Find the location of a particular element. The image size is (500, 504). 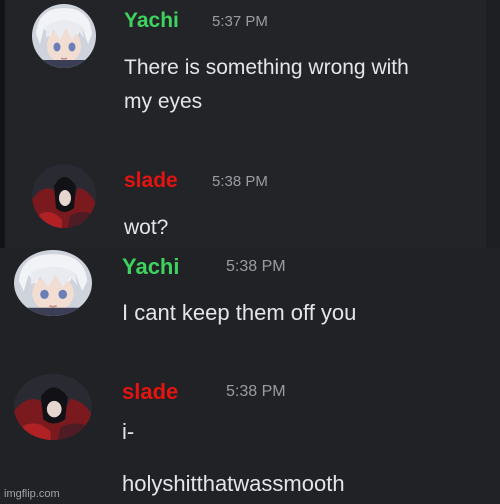

message-timestamp: 5:37 PM is located at coordinates (240, 21).